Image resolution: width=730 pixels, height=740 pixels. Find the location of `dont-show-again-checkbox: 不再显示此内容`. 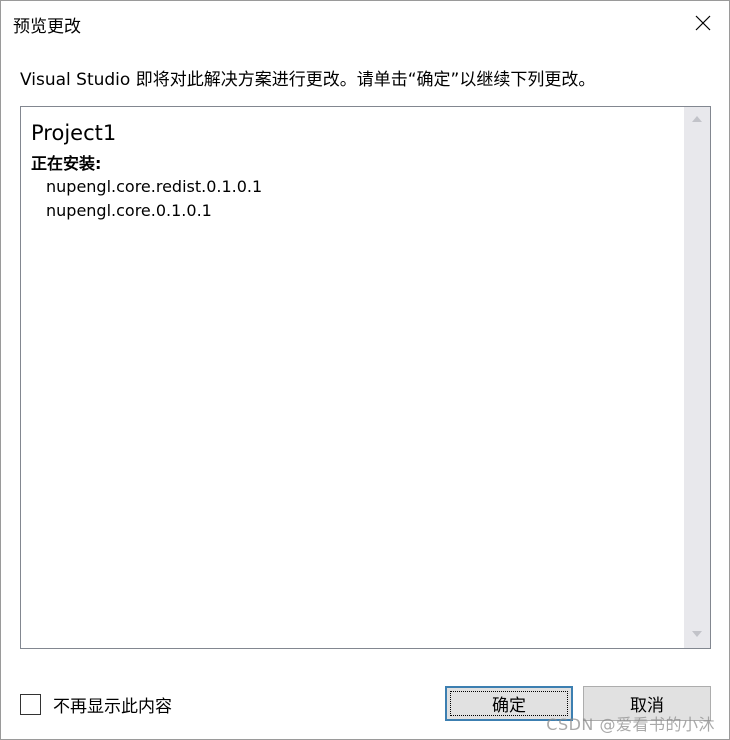

dont-show-again-checkbox: 不再显示此内容 is located at coordinates (96, 704).